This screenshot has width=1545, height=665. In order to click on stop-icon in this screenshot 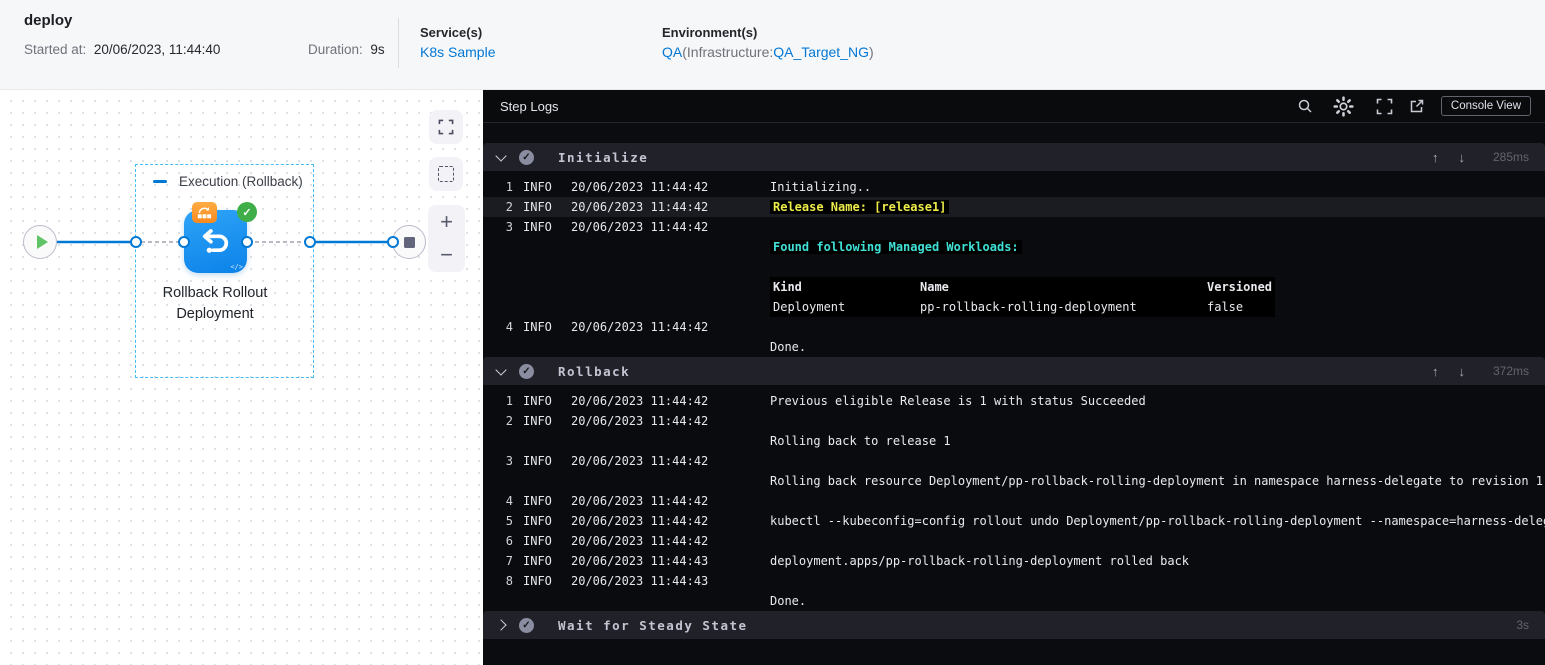, I will do `click(409, 242)`.